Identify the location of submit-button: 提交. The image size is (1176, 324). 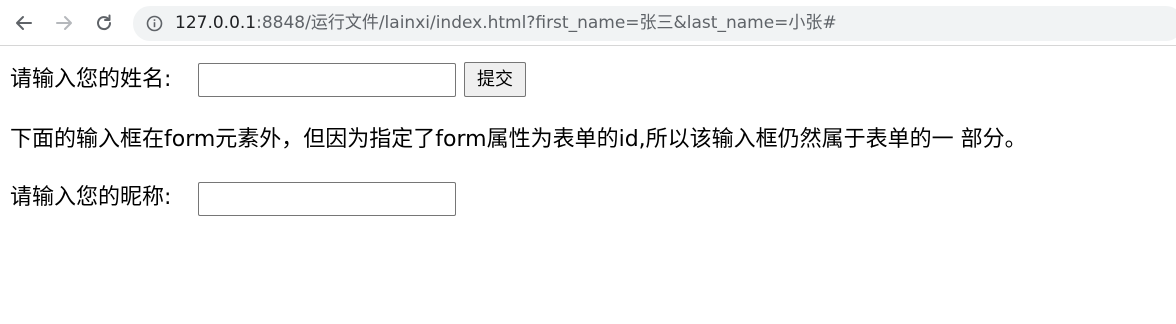
(495, 79).